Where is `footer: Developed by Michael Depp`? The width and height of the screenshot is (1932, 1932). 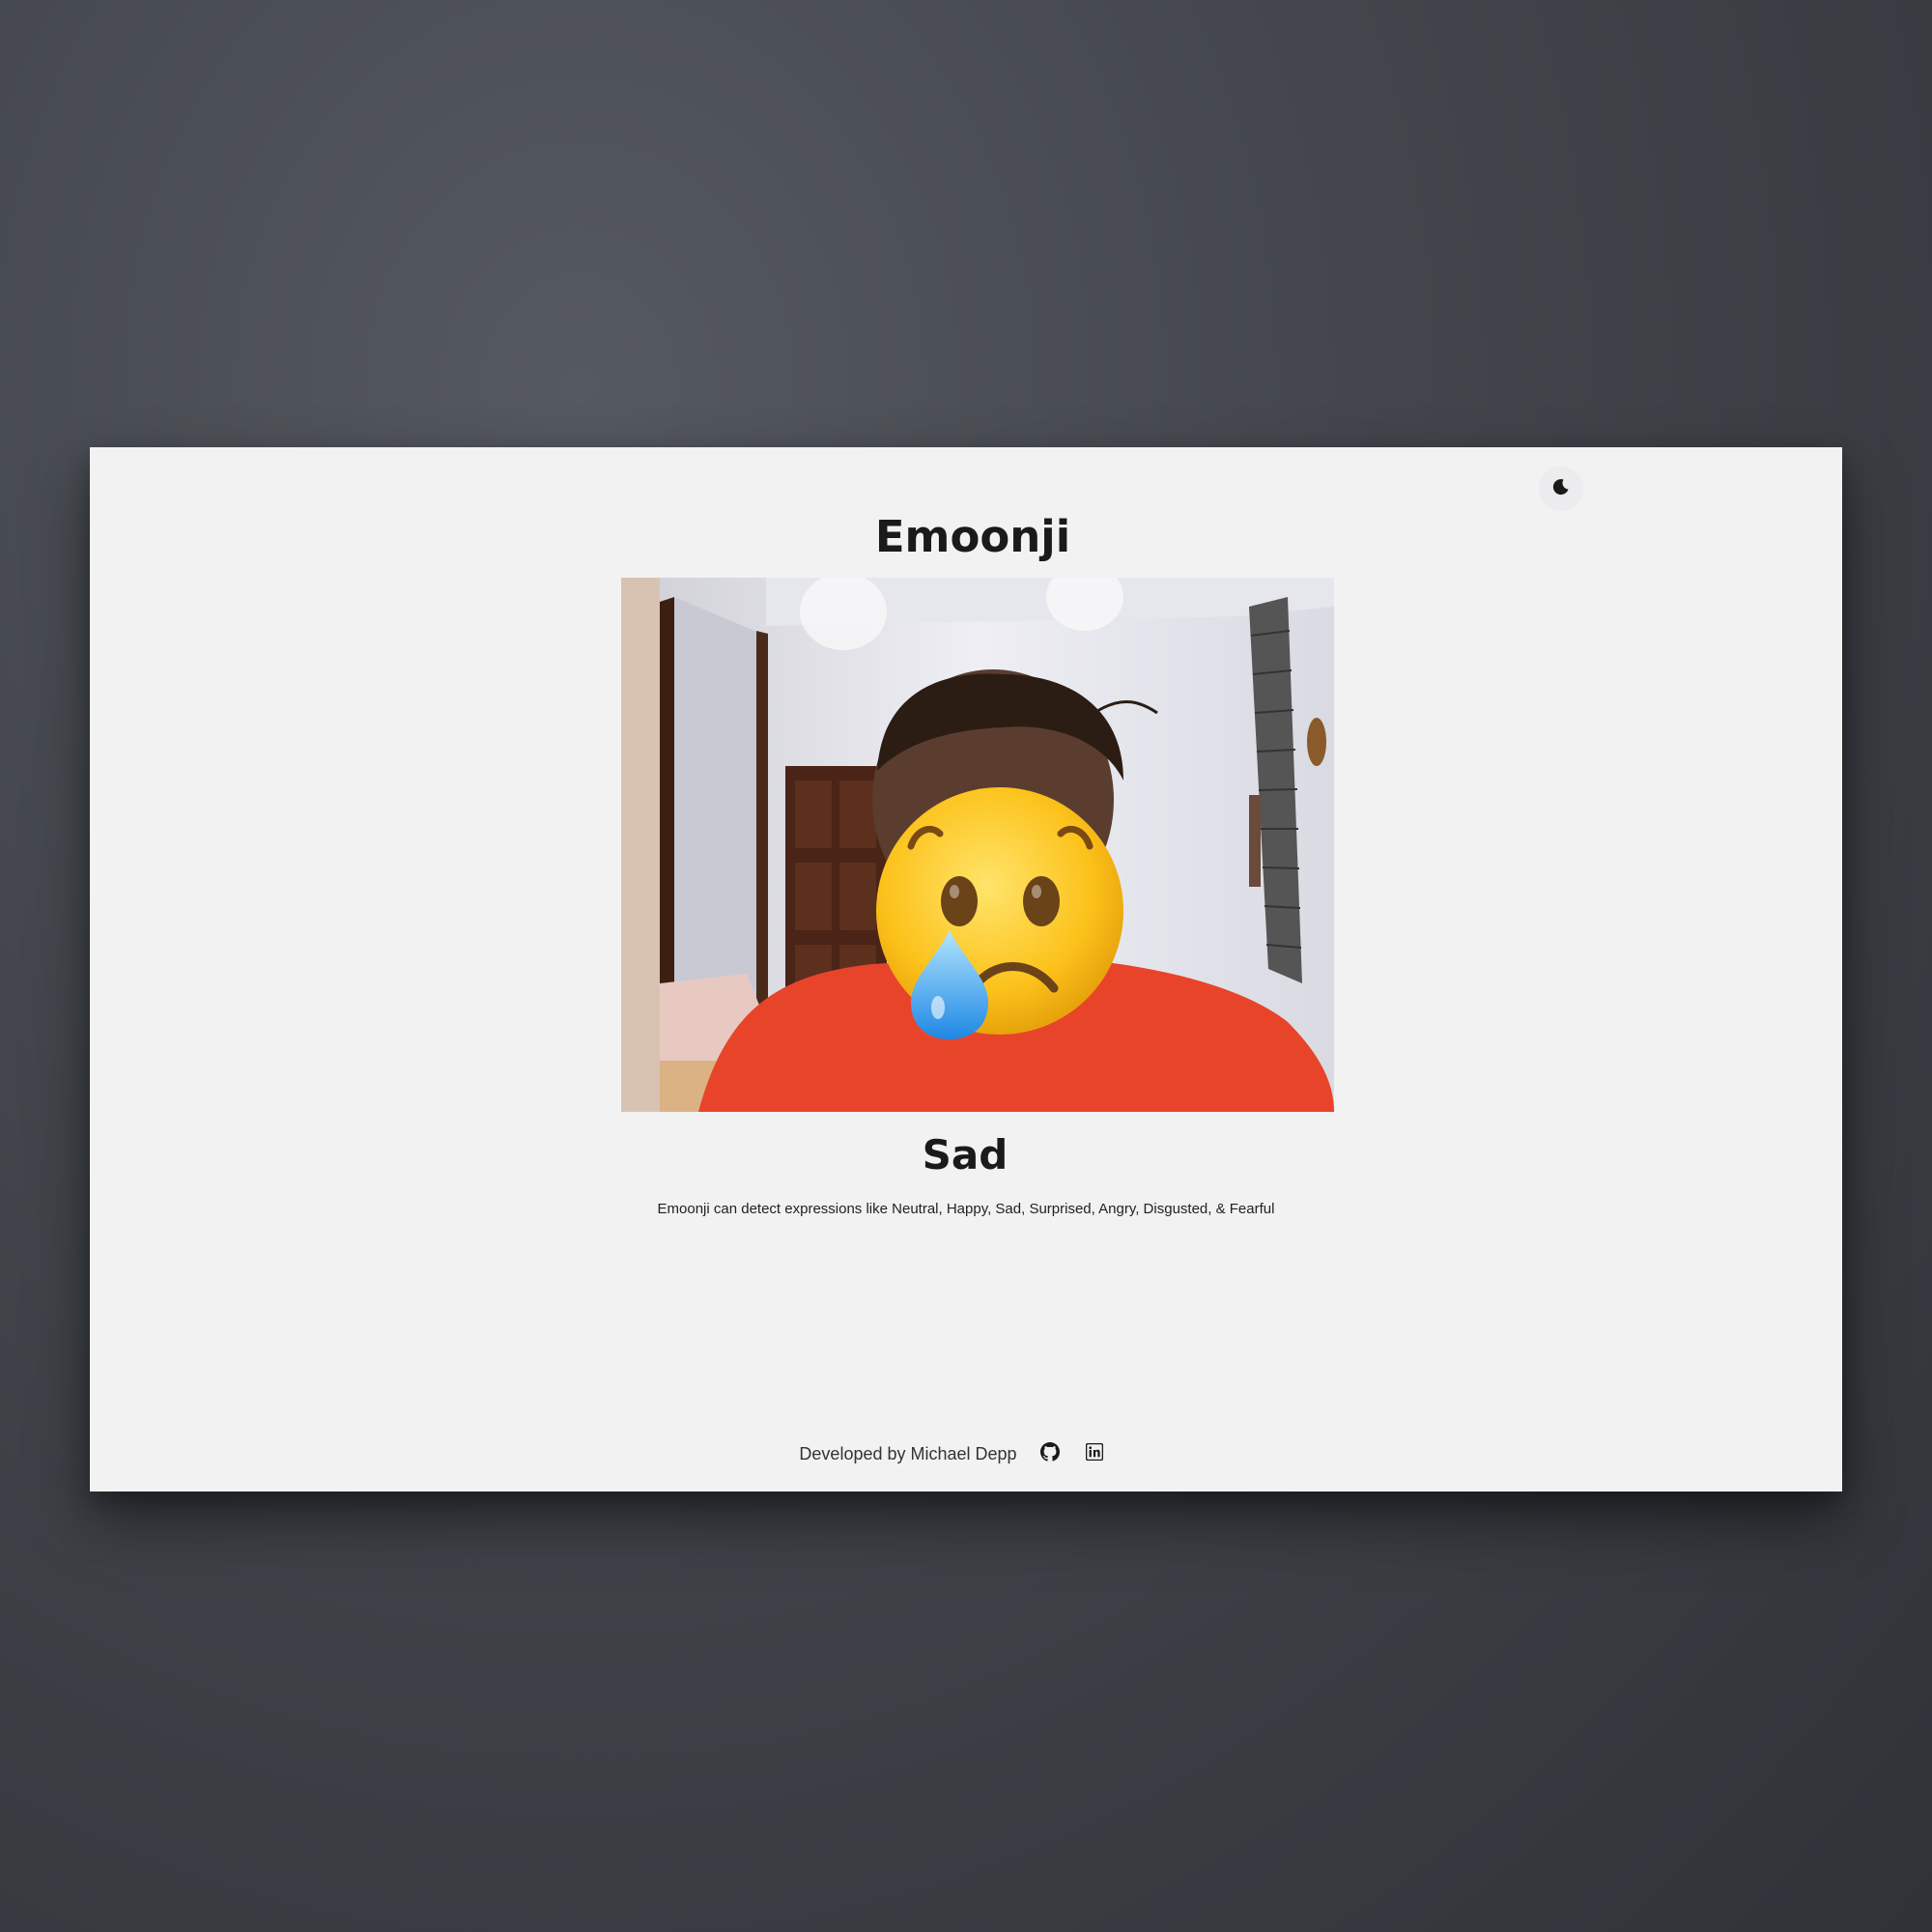
footer: Developed by Michael Depp is located at coordinates (959, 1453).